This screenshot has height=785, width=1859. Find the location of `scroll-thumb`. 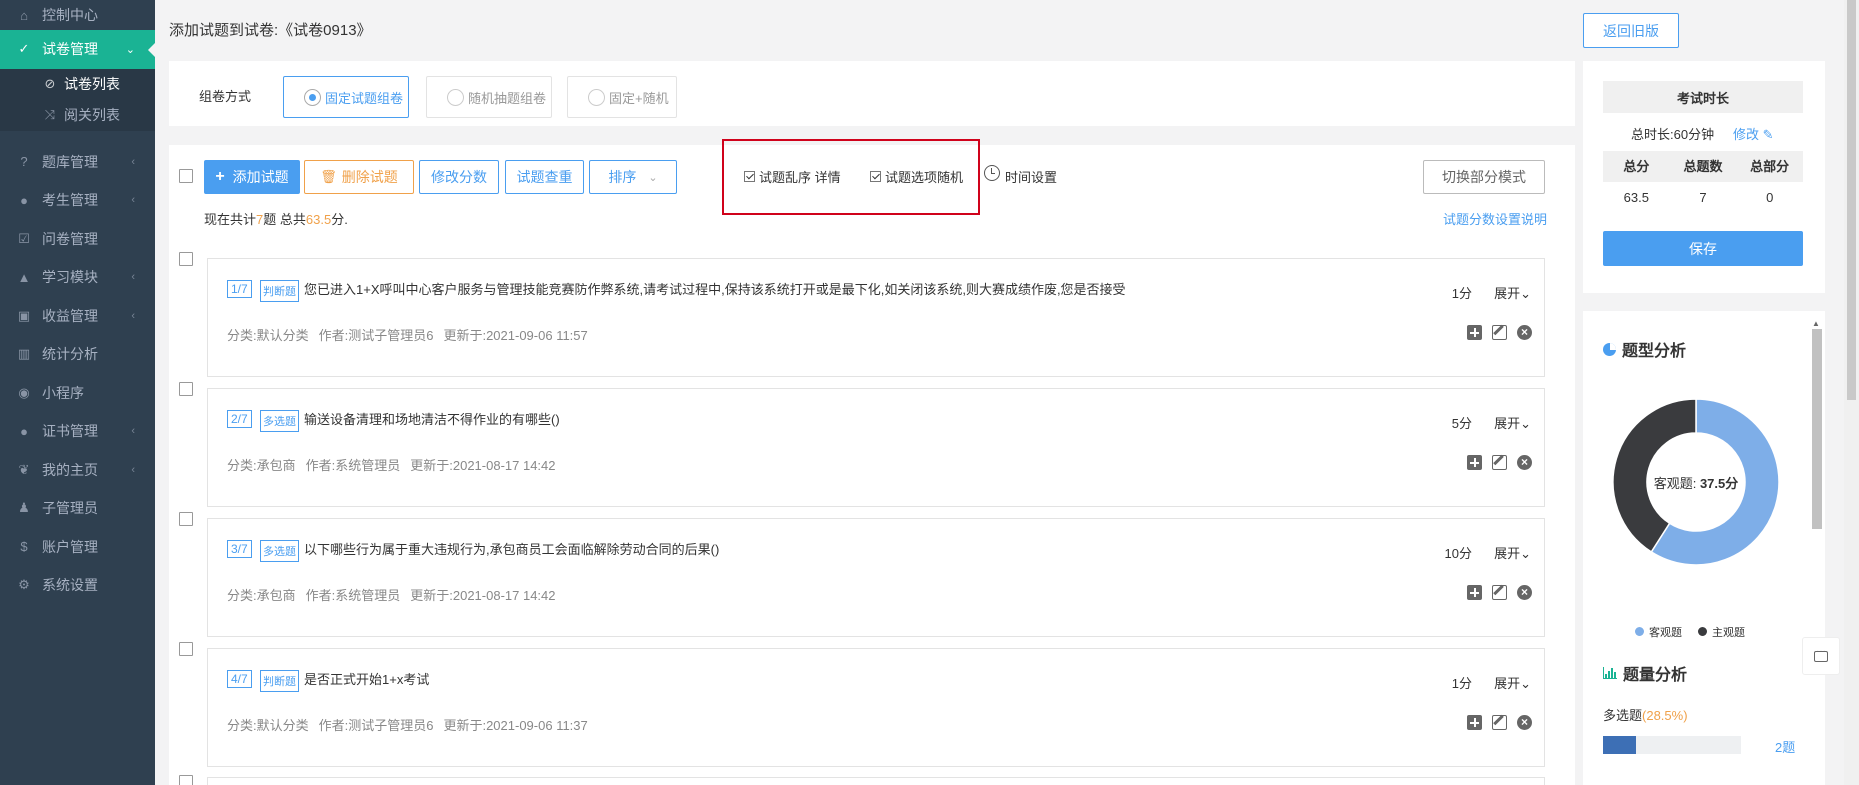

scroll-thumb is located at coordinates (1817, 429).